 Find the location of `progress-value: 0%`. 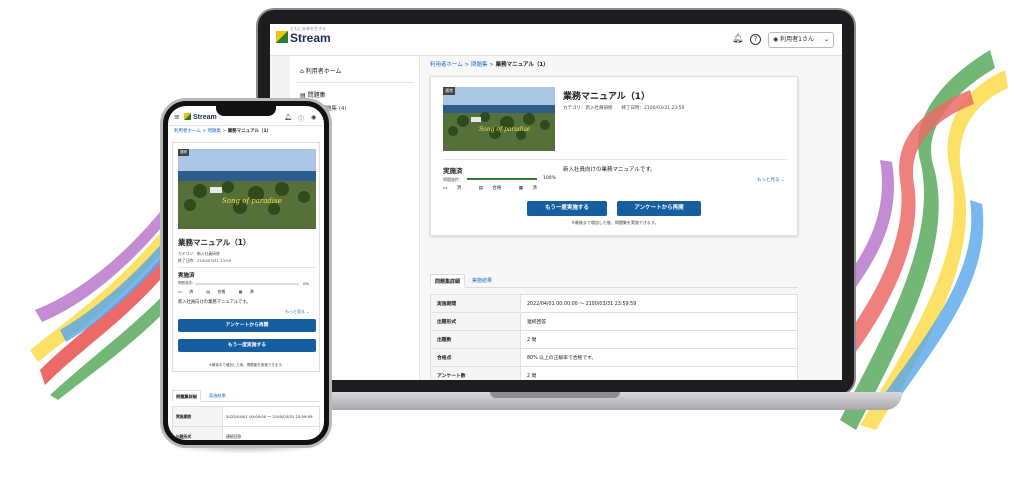

progress-value: 0% is located at coordinates (306, 283).